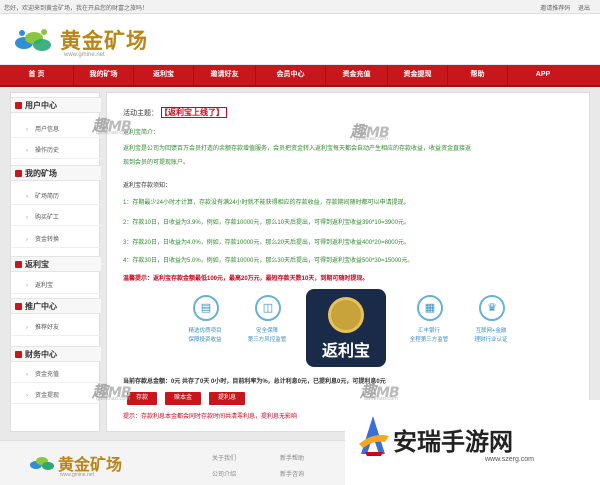  Describe the element at coordinates (56, 130) in the screenshot. I see `sidebar-item-user-info: › 用户信息` at that location.